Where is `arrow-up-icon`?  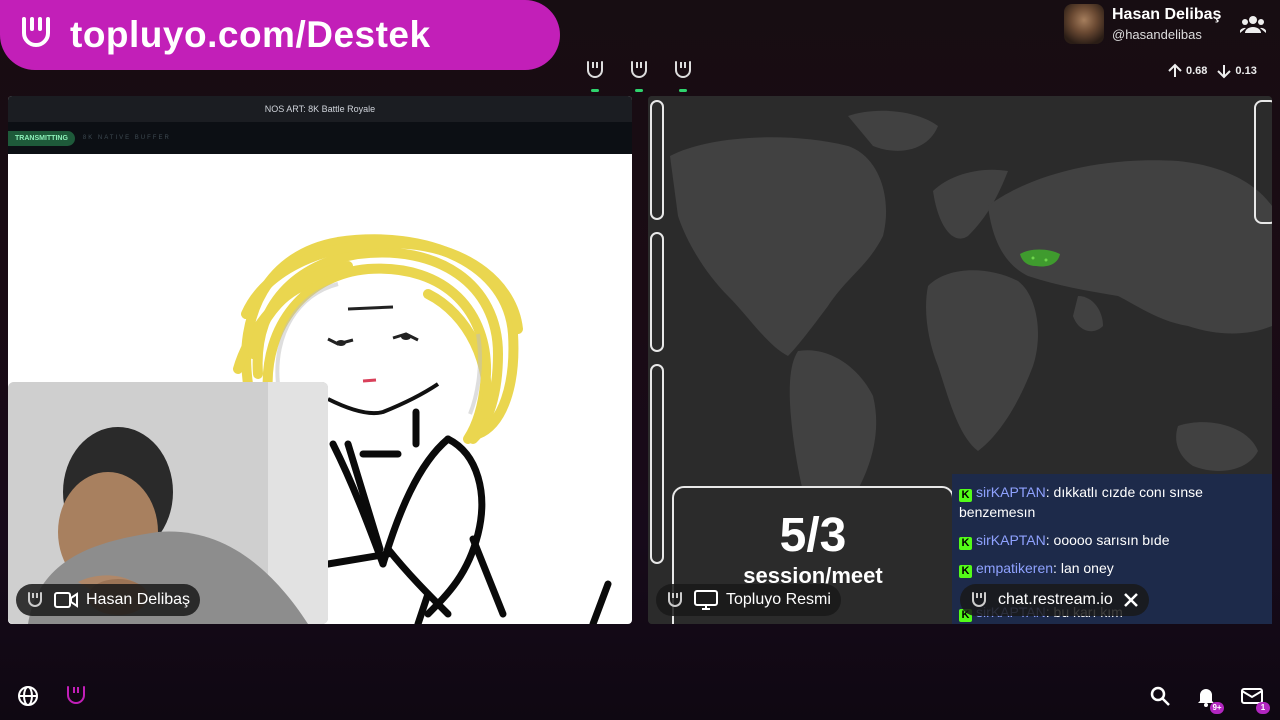 arrow-up-icon is located at coordinates (1175, 70).